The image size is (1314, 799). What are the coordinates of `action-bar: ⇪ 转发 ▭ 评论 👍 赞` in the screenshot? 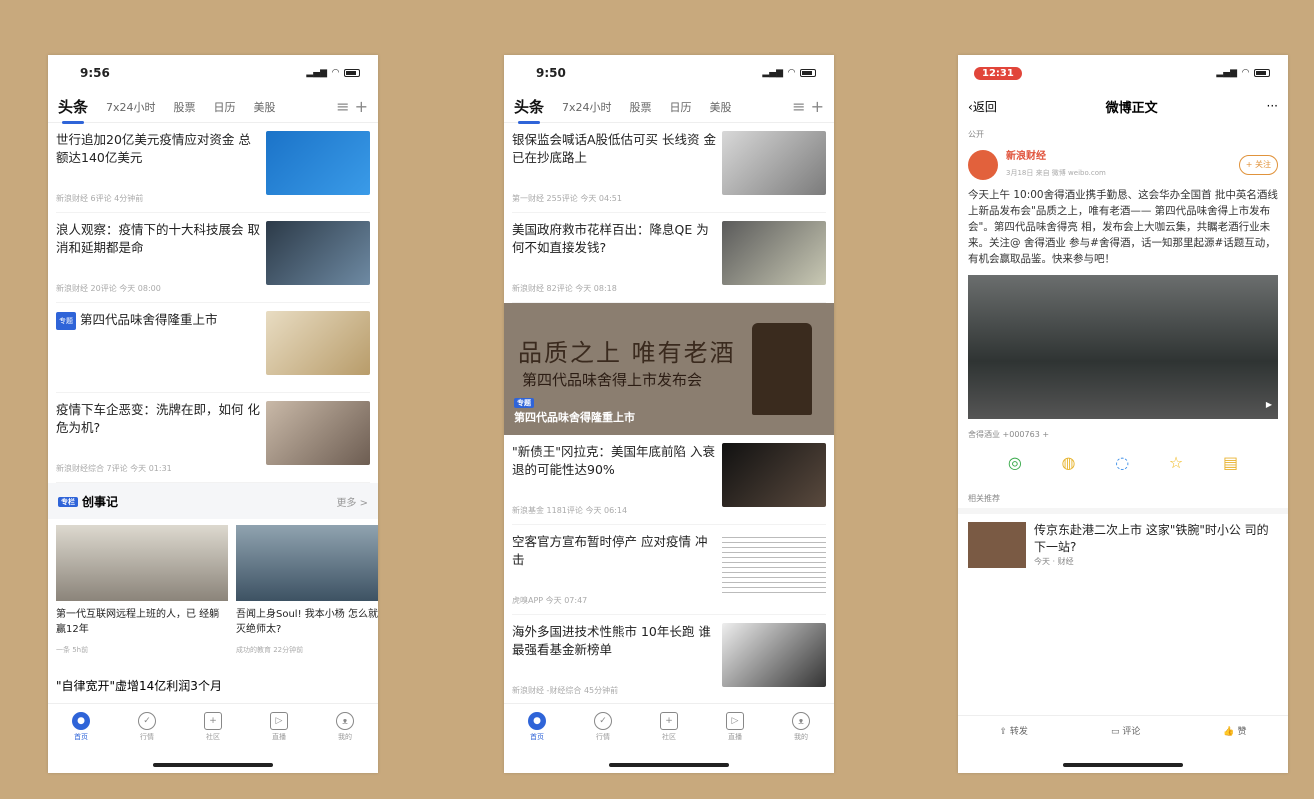 It's located at (1123, 730).